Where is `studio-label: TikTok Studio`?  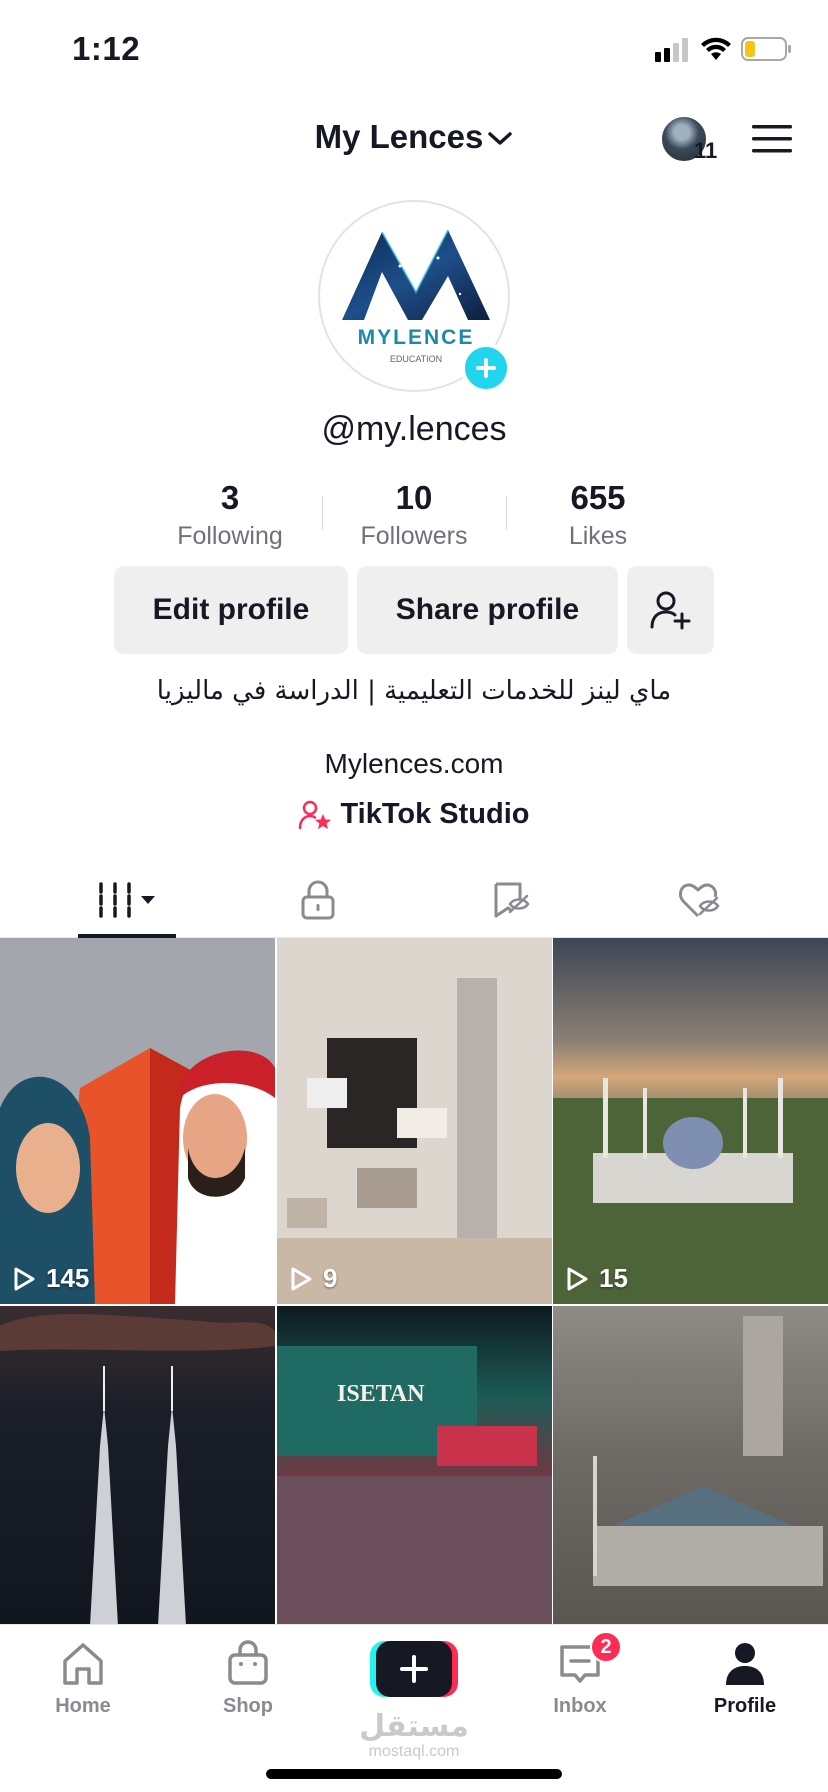
studio-label: TikTok Studio is located at coordinates (435, 814).